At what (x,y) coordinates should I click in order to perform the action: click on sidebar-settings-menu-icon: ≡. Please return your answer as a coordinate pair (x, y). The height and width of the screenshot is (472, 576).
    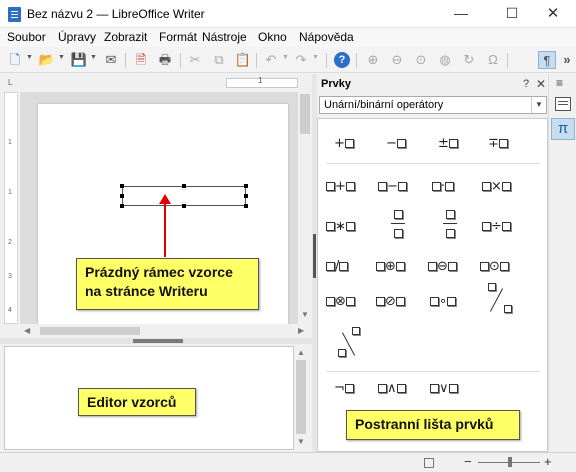
    Looking at the image, I should click on (559, 83).